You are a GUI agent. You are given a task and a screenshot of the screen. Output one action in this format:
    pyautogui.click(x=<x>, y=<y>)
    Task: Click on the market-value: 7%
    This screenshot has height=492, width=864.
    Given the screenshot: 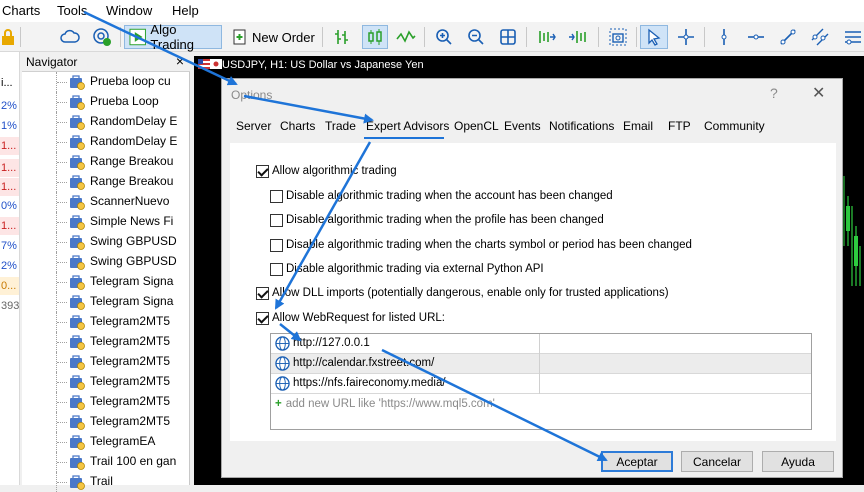 What is the action you would take?
    pyautogui.click(x=9, y=246)
    